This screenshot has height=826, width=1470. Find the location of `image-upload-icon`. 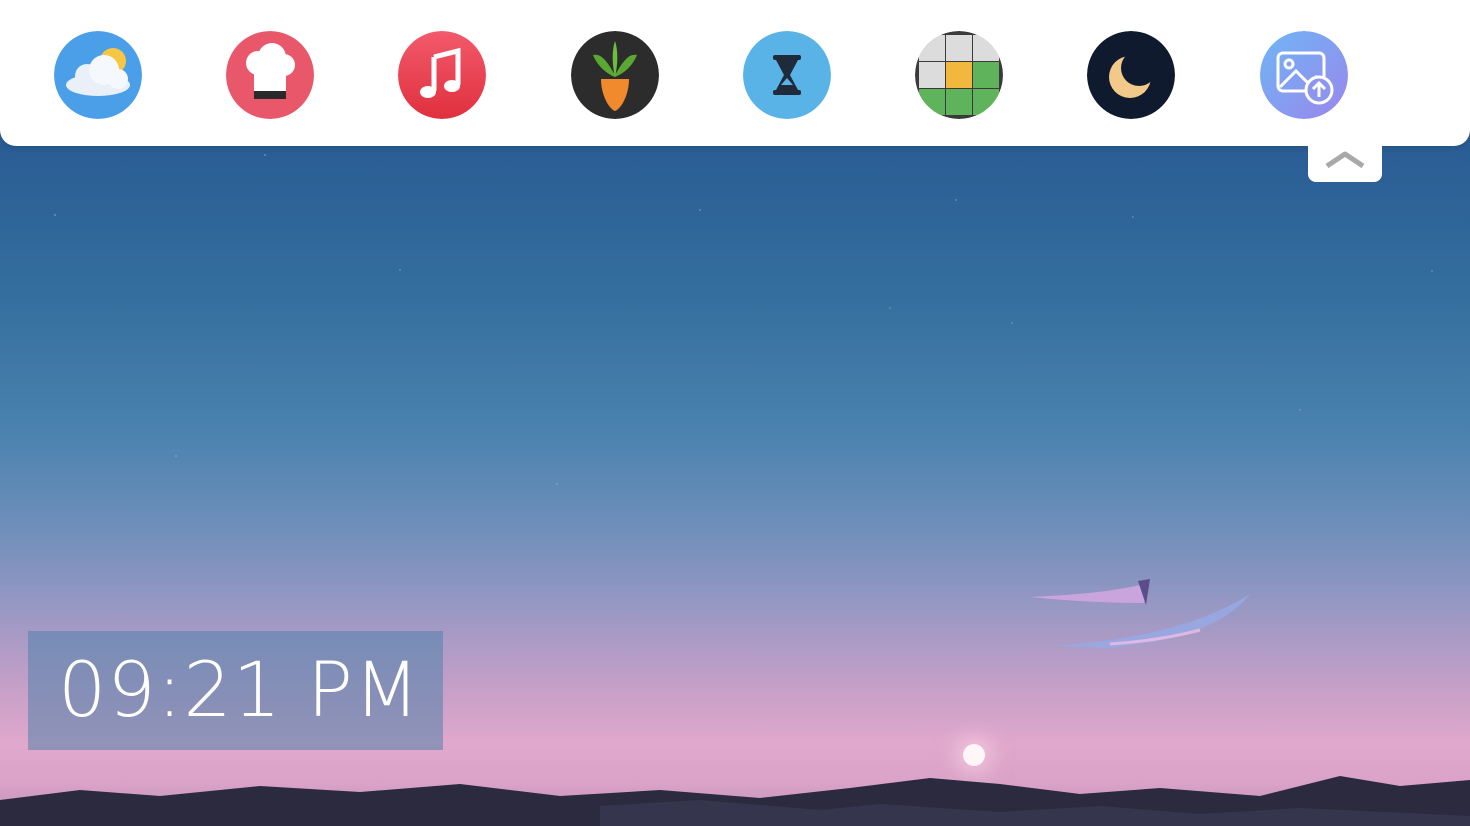

image-upload-icon is located at coordinates (1304, 75).